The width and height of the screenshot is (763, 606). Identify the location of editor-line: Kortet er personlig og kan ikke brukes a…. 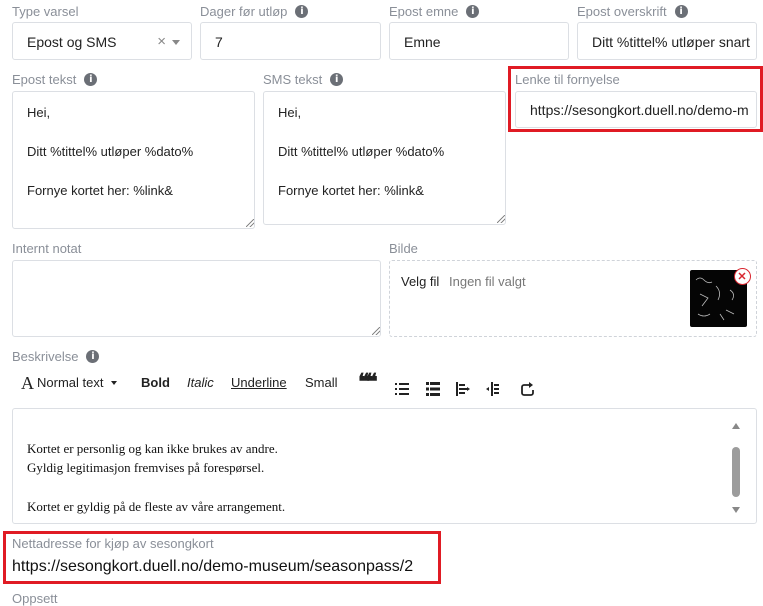
(152, 448).